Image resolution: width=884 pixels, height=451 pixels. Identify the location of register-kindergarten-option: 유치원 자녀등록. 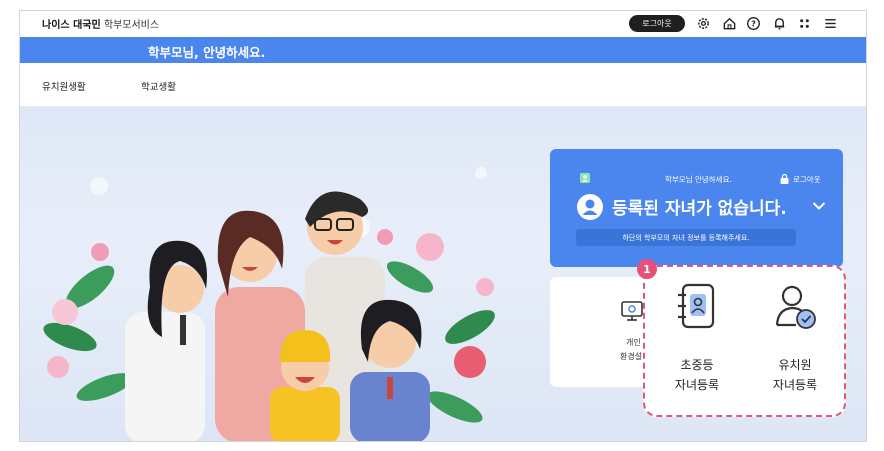
(795, 341).